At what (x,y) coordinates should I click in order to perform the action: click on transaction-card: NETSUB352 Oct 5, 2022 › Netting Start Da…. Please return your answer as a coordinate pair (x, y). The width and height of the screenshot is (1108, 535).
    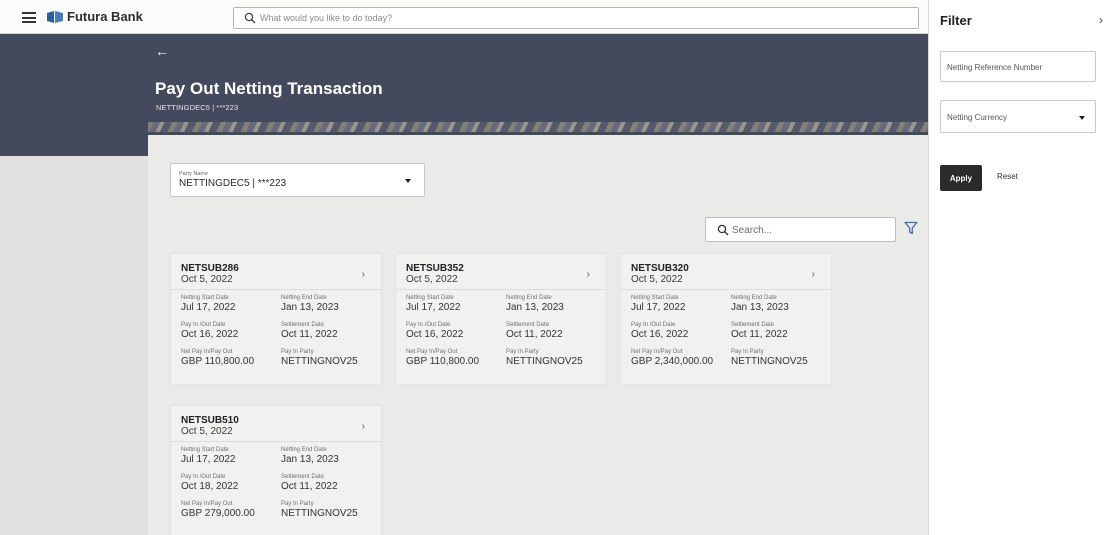
    Looking at the image, I should click on (501, 319).